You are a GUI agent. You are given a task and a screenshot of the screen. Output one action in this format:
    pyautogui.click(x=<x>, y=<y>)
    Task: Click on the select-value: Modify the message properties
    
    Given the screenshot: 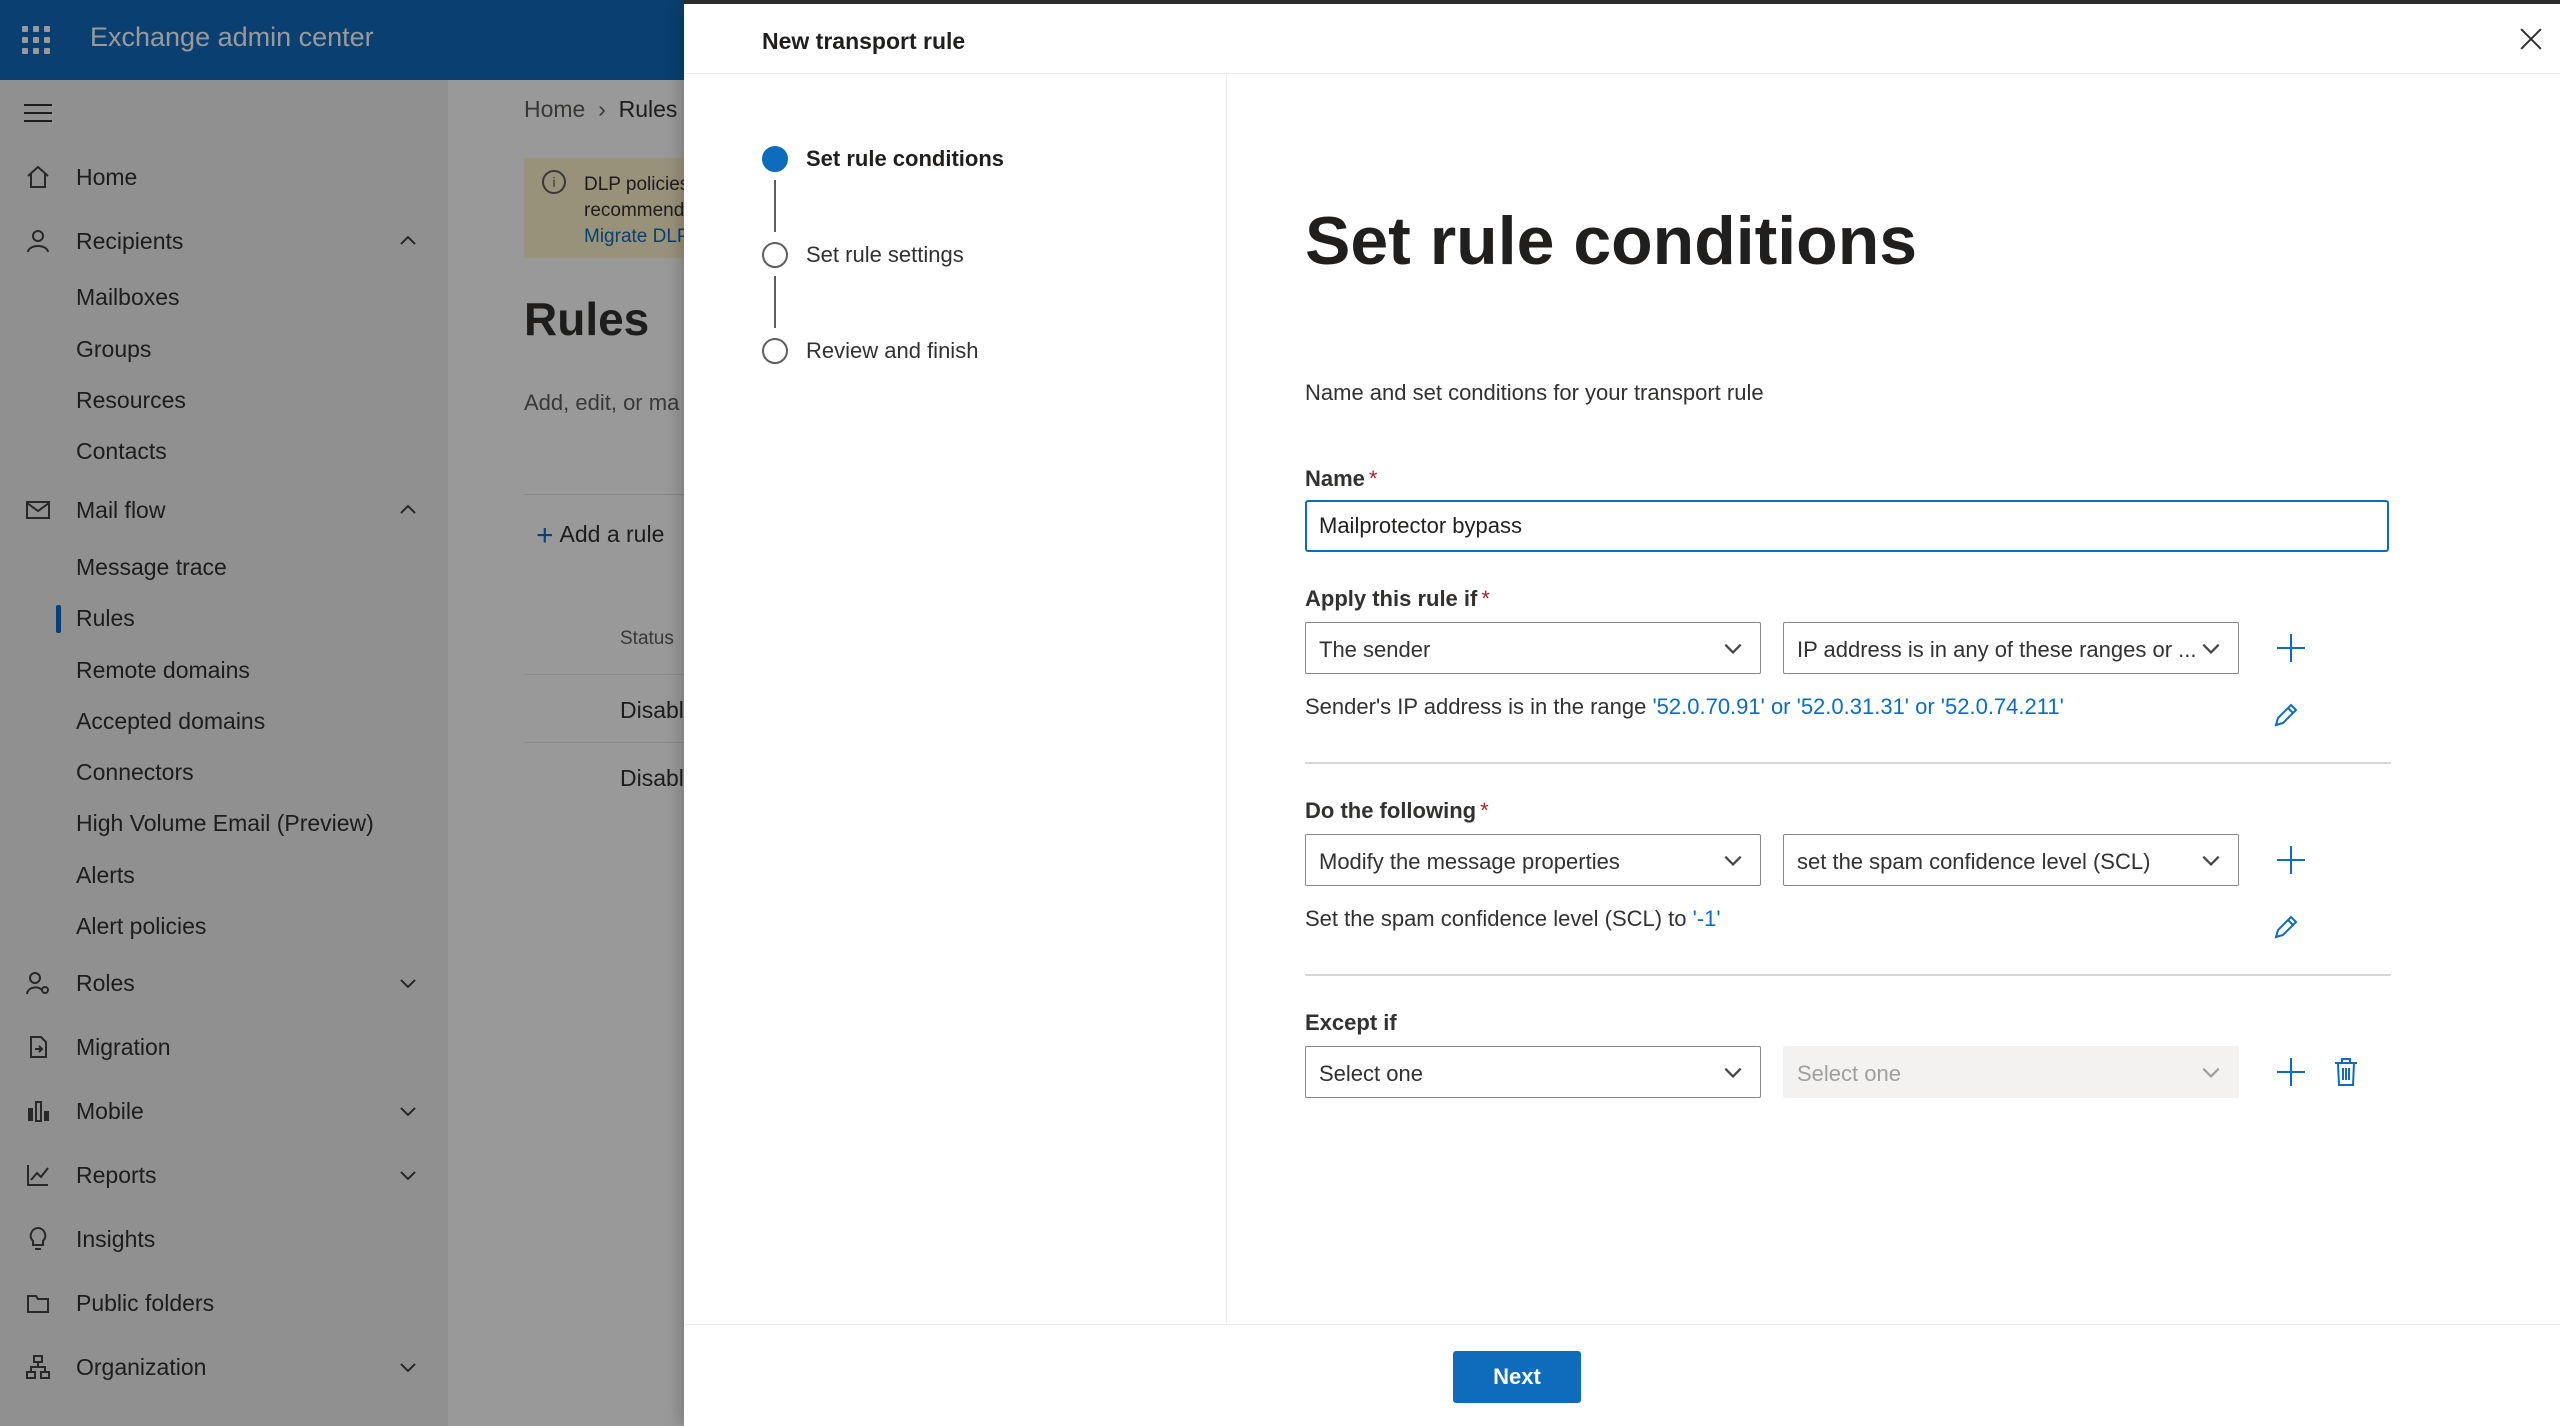 What is the action you would take?
    pyautogui.click(x=1469, y=861)
    